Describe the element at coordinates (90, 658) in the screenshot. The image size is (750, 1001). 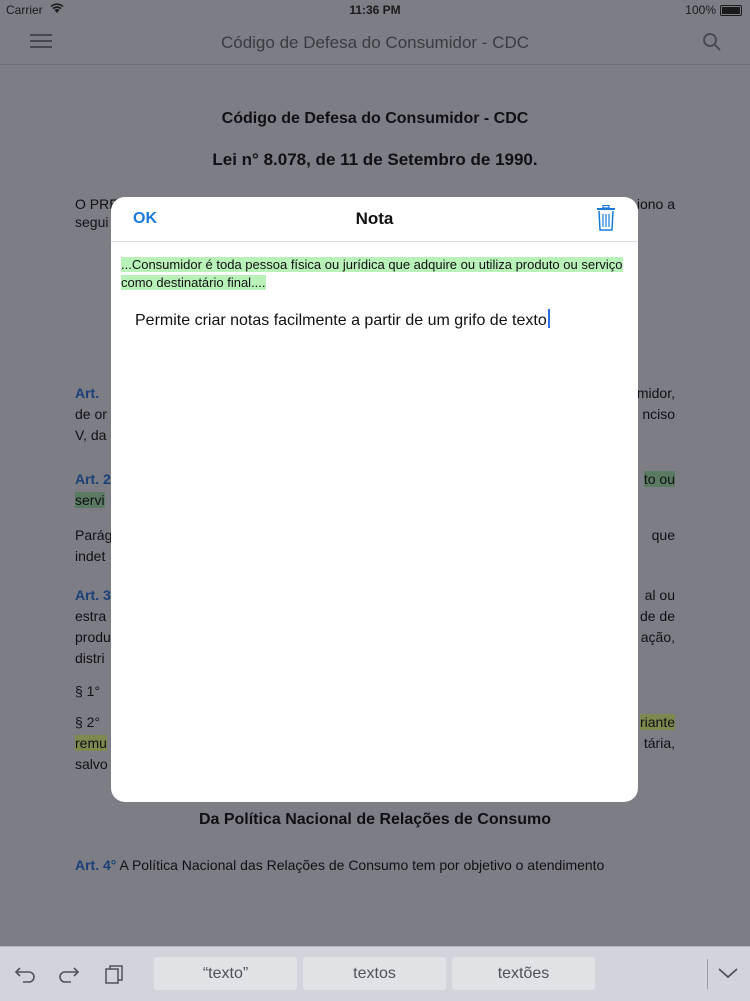
I see `art3-text-left-4: distri` at that location.